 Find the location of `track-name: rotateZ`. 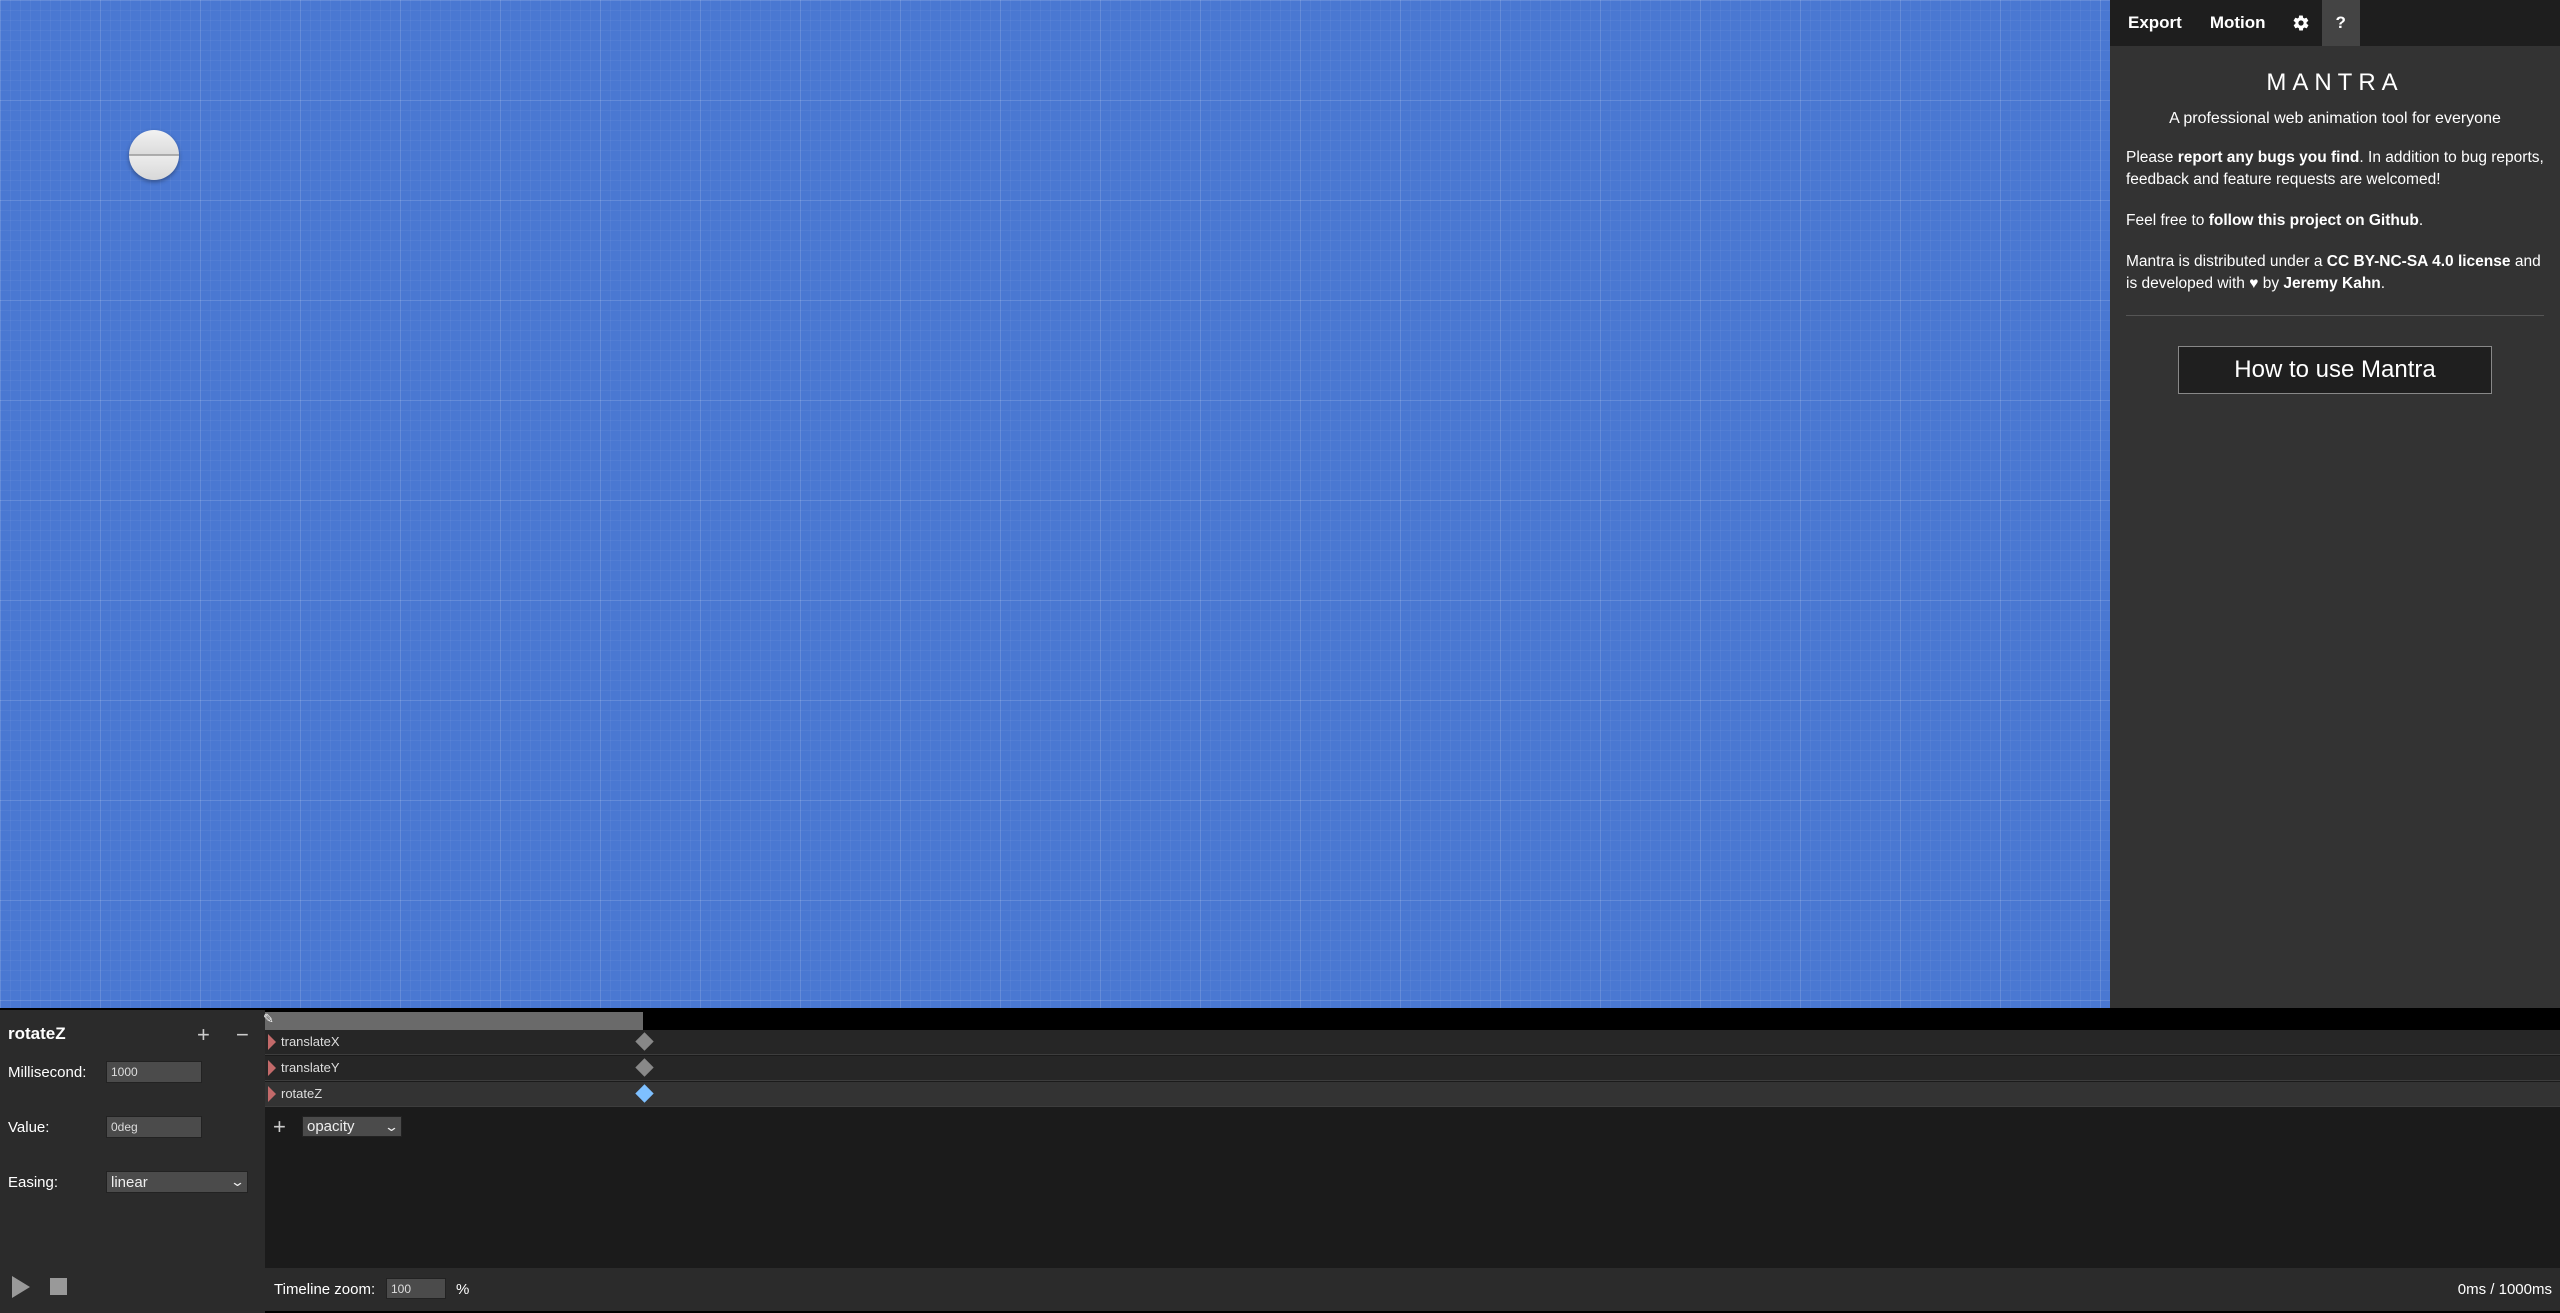

track-name: rotateZ is located at coordinates (302, 1093).